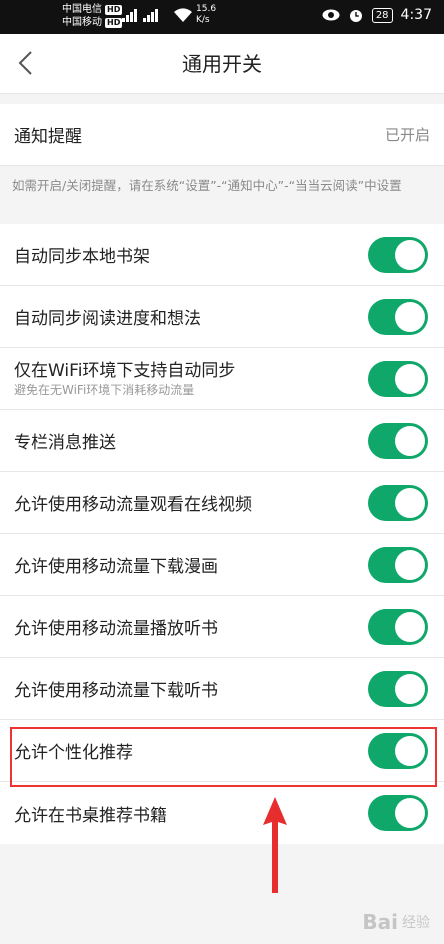 The width and height of the screenshot is (444, 944). I want to click on highlight-box, so click(223, 757).